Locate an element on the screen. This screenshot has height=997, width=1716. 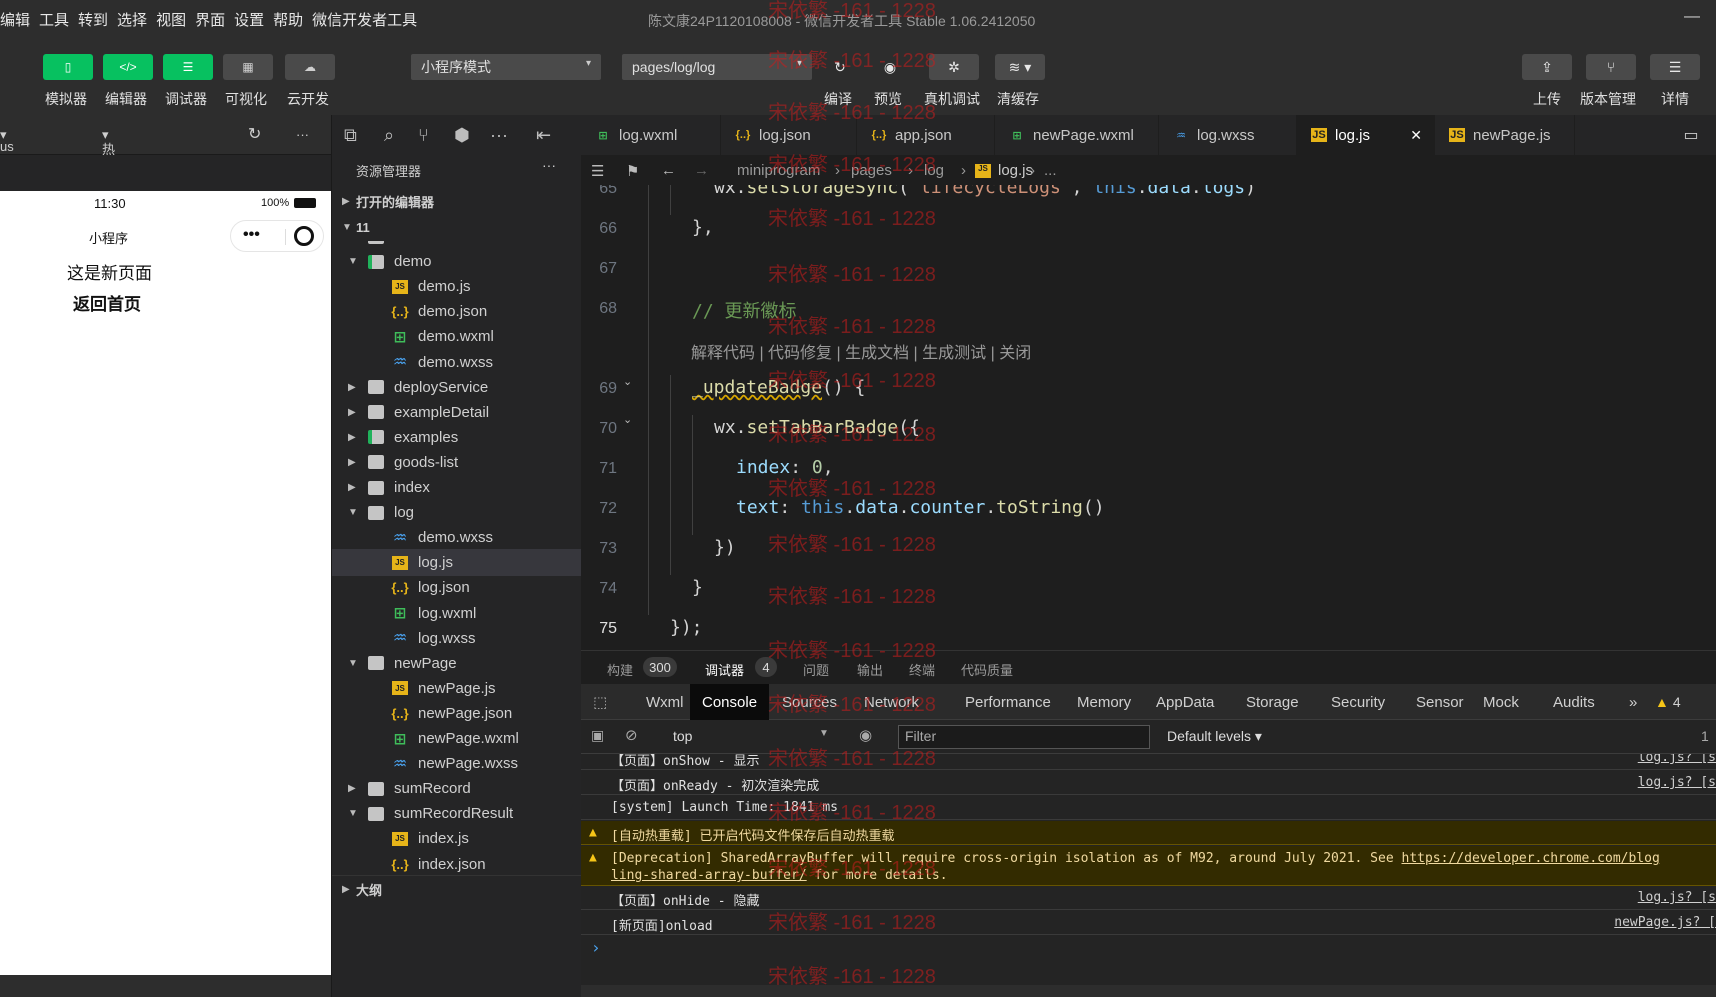
tab-build: 构建 is located at coordinates (620, 669).